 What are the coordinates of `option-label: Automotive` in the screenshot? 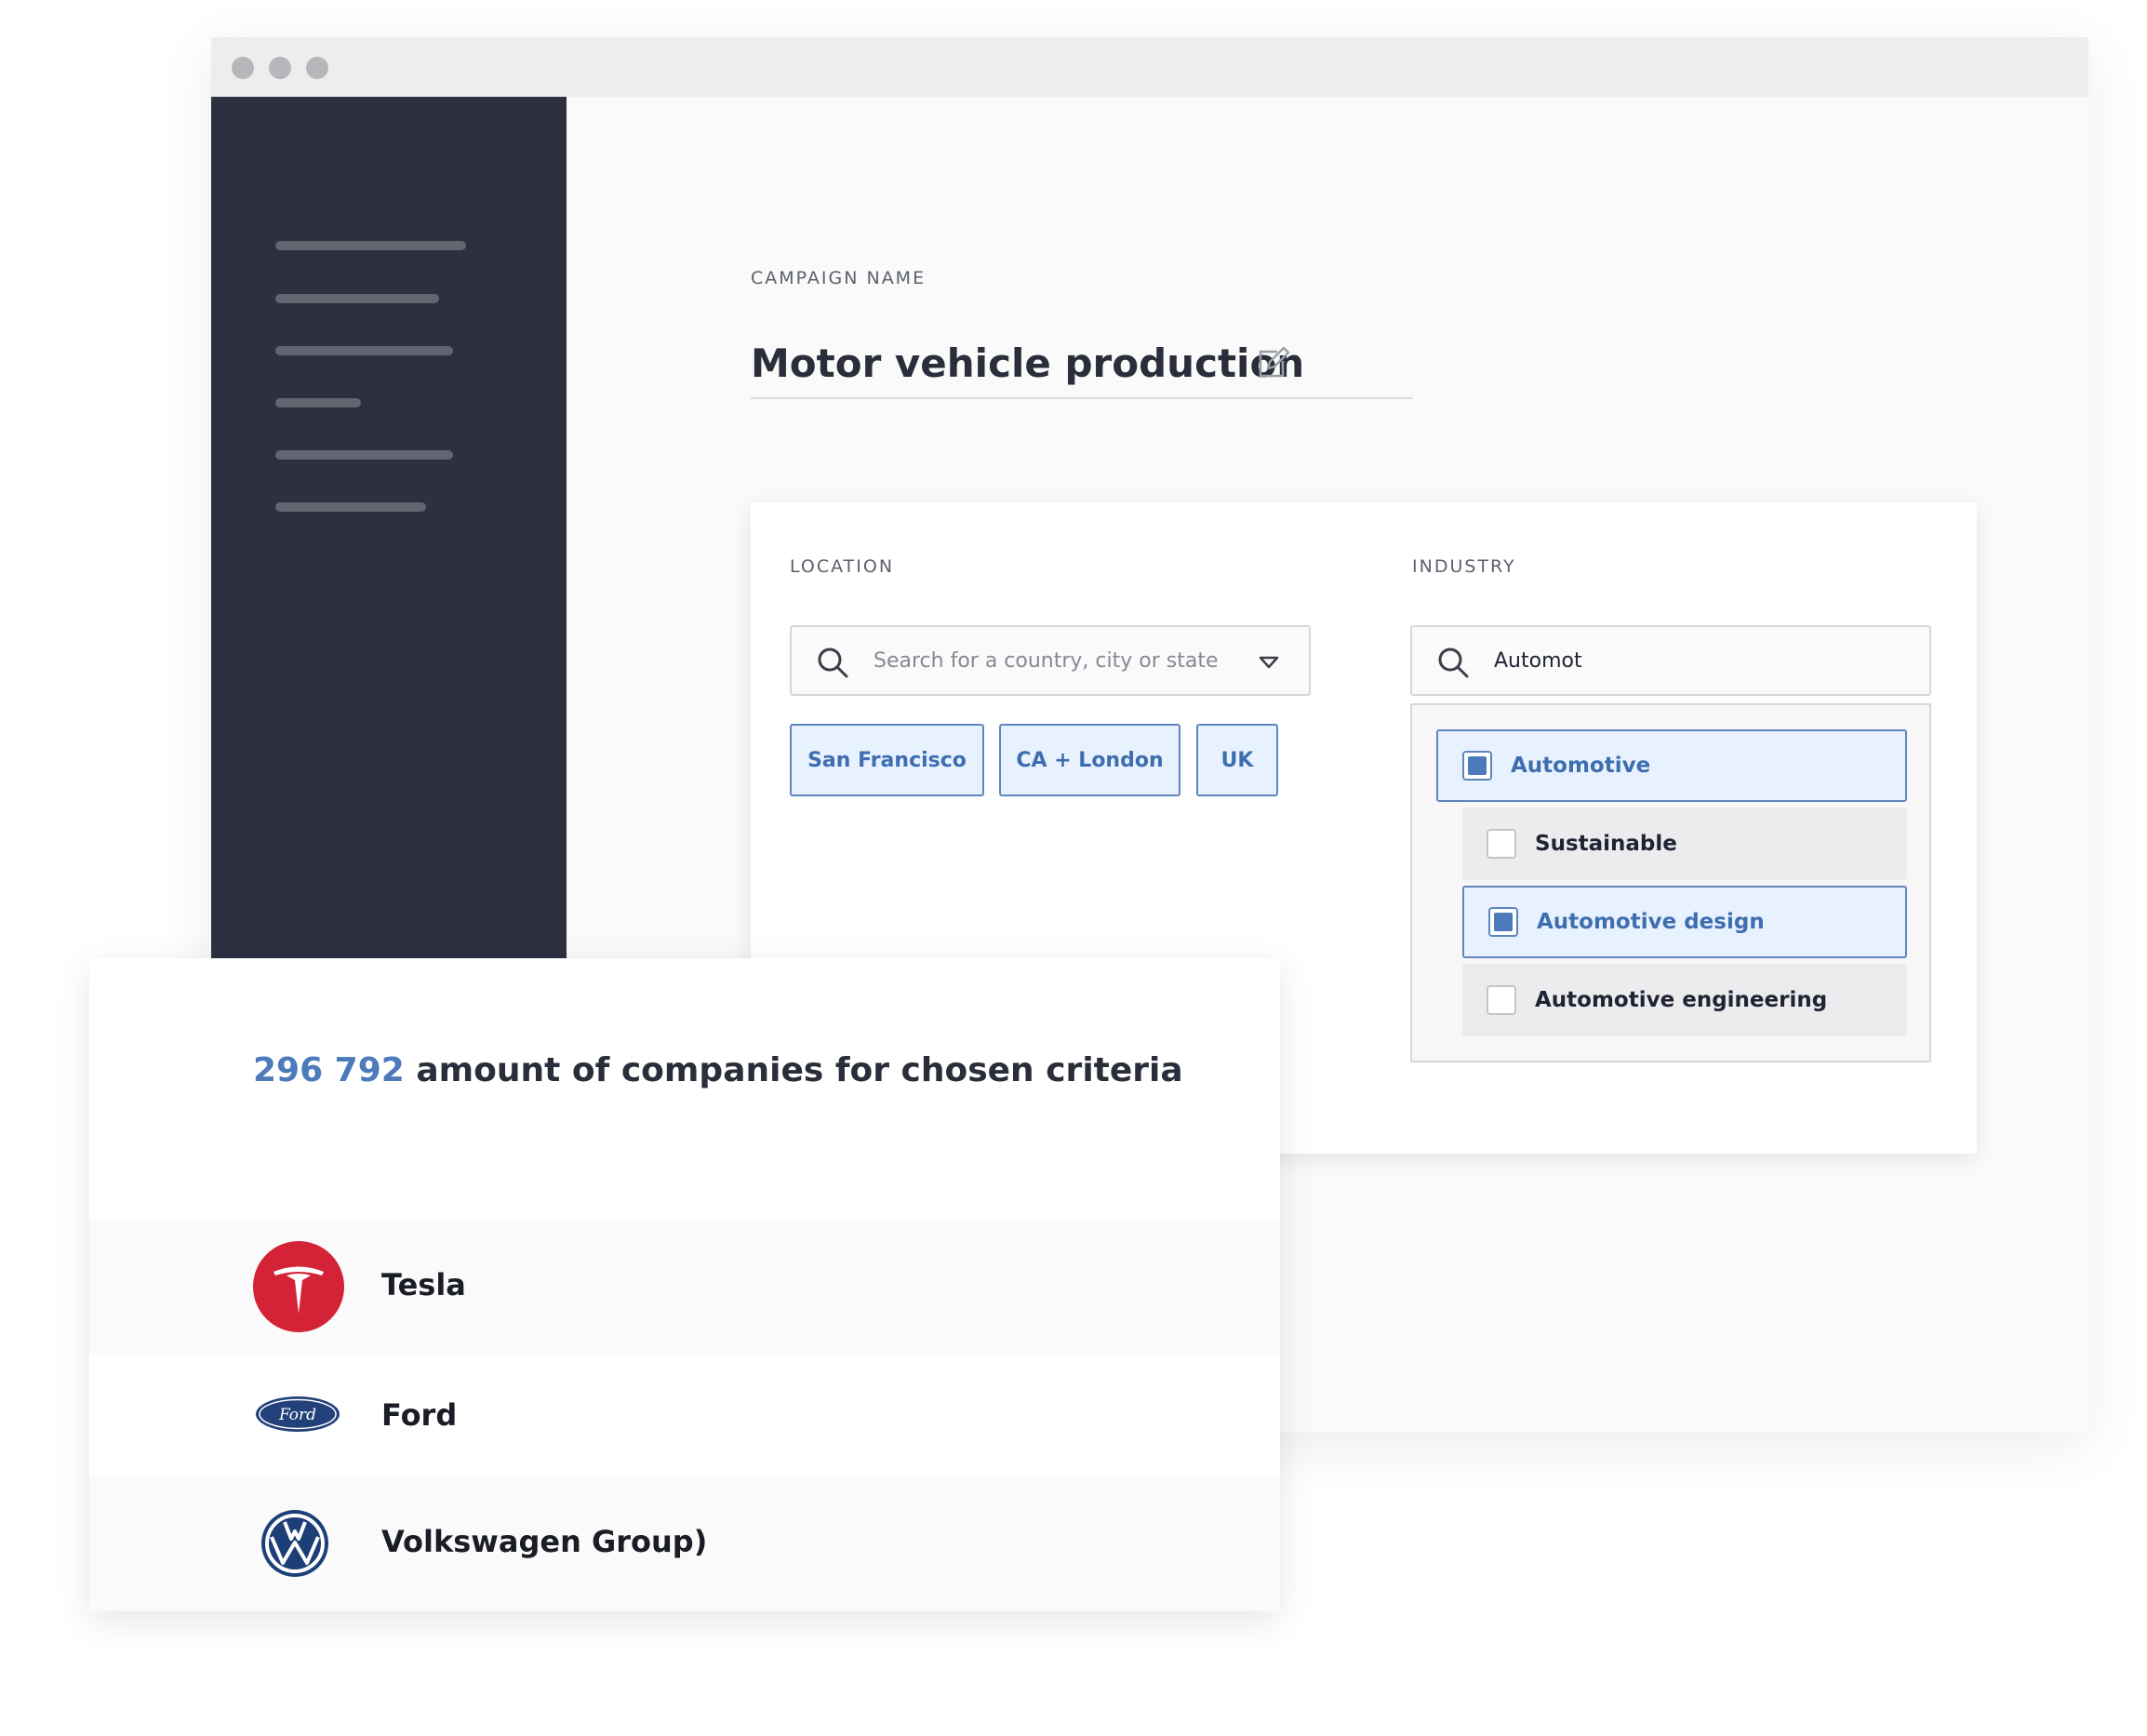 It's located at (1581, 766).